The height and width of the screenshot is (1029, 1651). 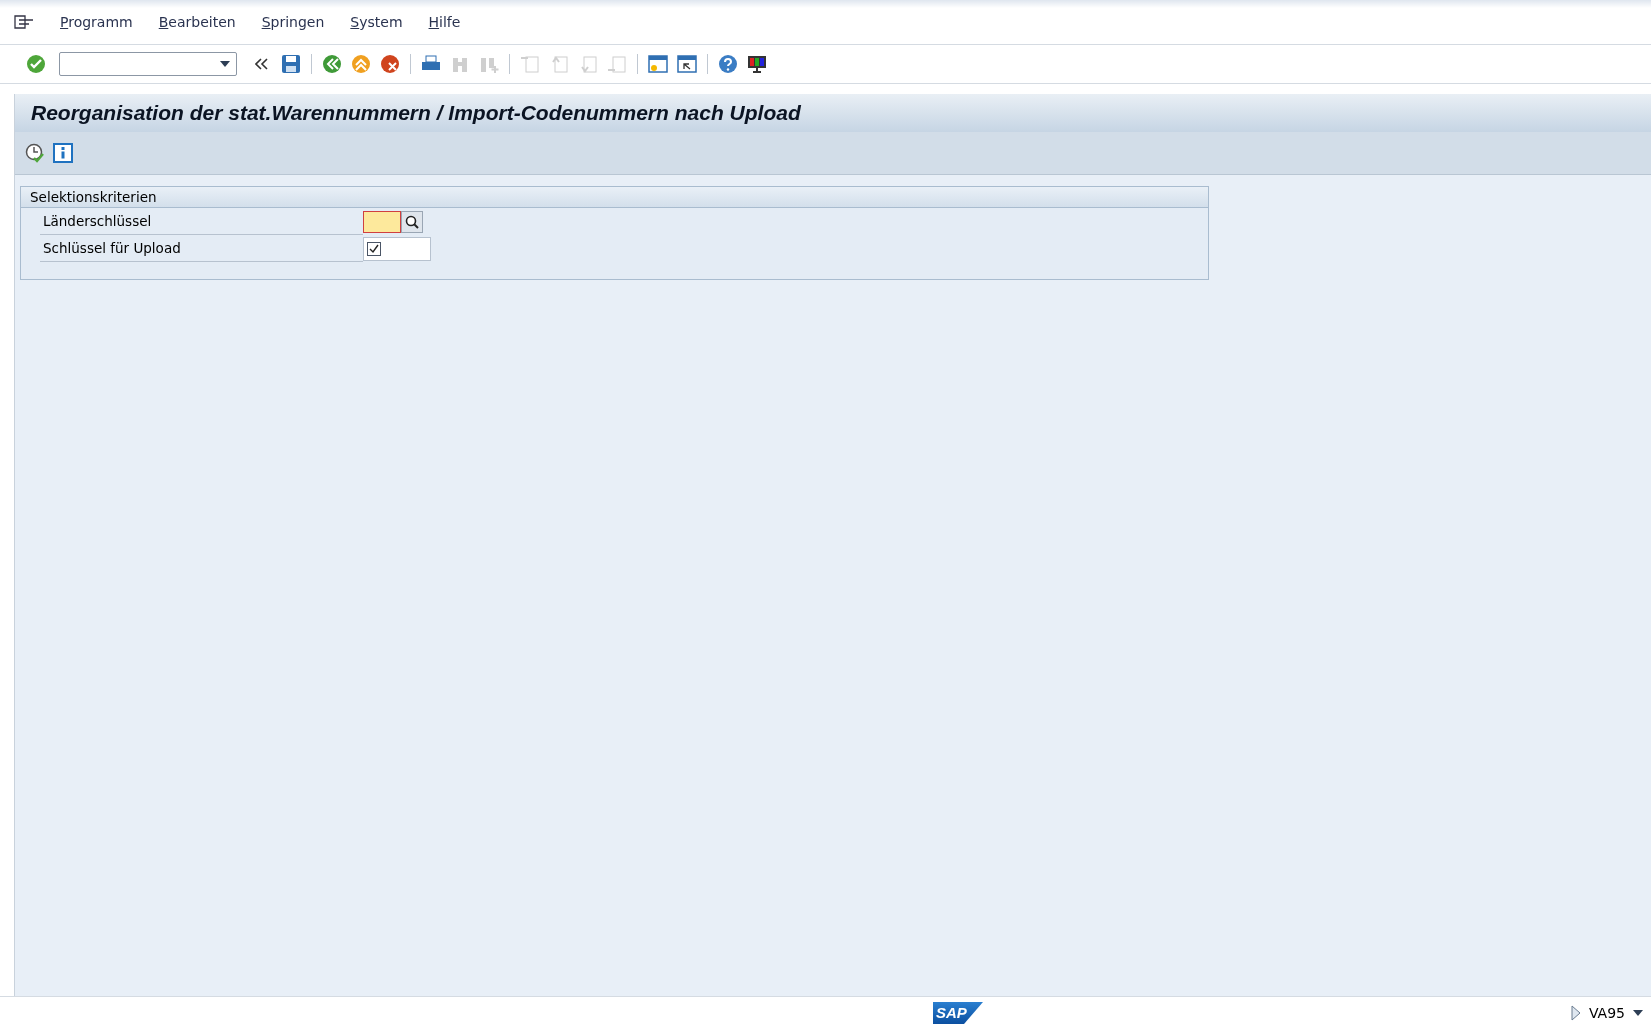 I want to click on search-help-button, so click(x=412, y=221).